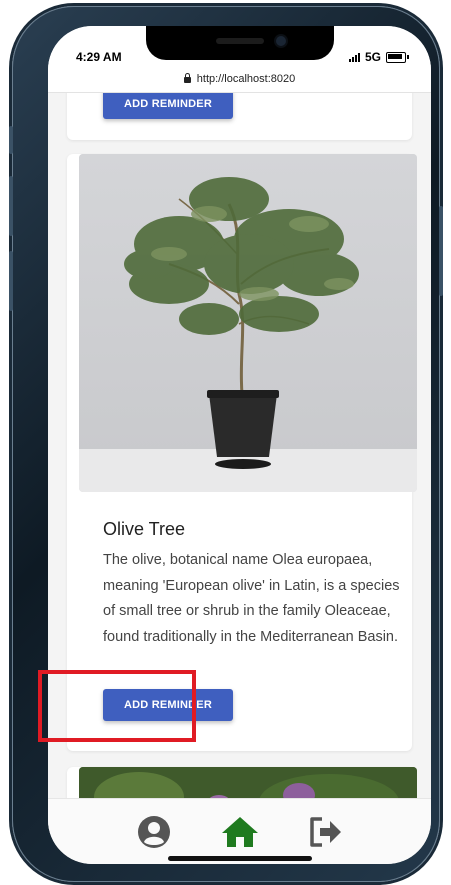  I want to click on battery-icon, so click(396, 57).